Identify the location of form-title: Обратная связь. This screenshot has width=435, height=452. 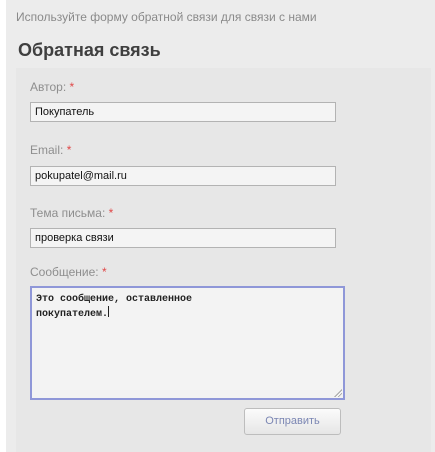
(89, 50).